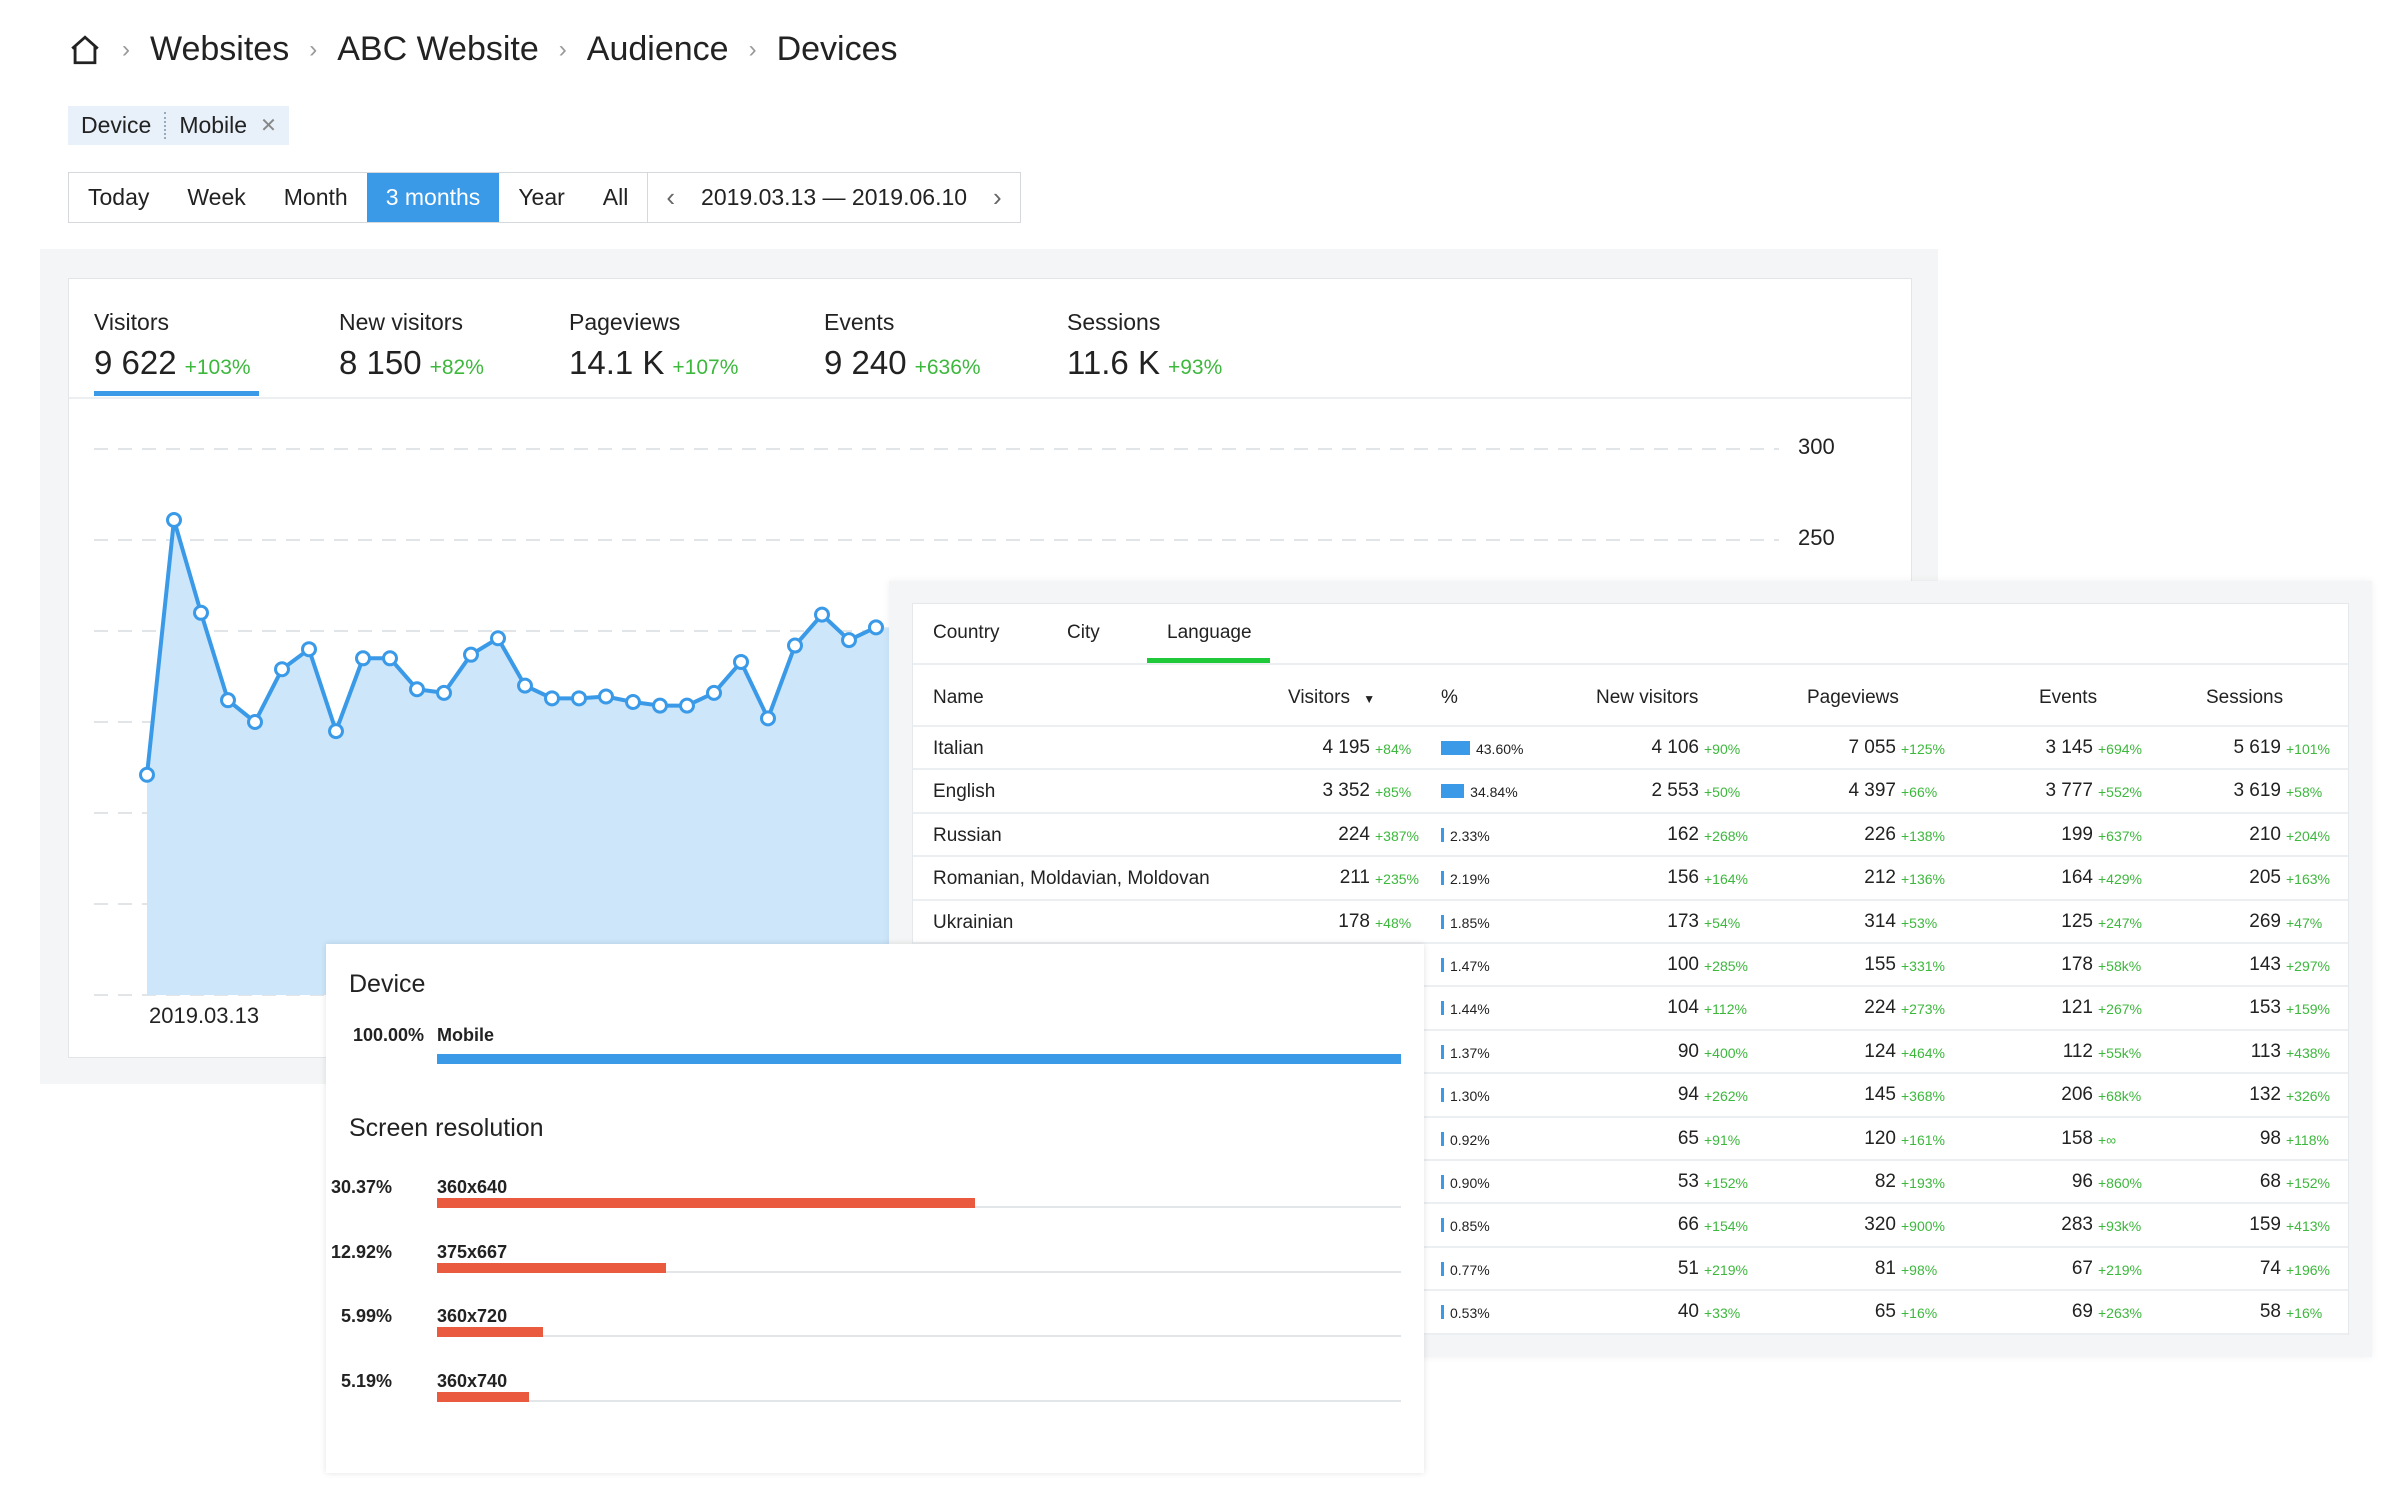 The image size is (2400, 1490). I want to click on period-year: Year, so click(541, 197).